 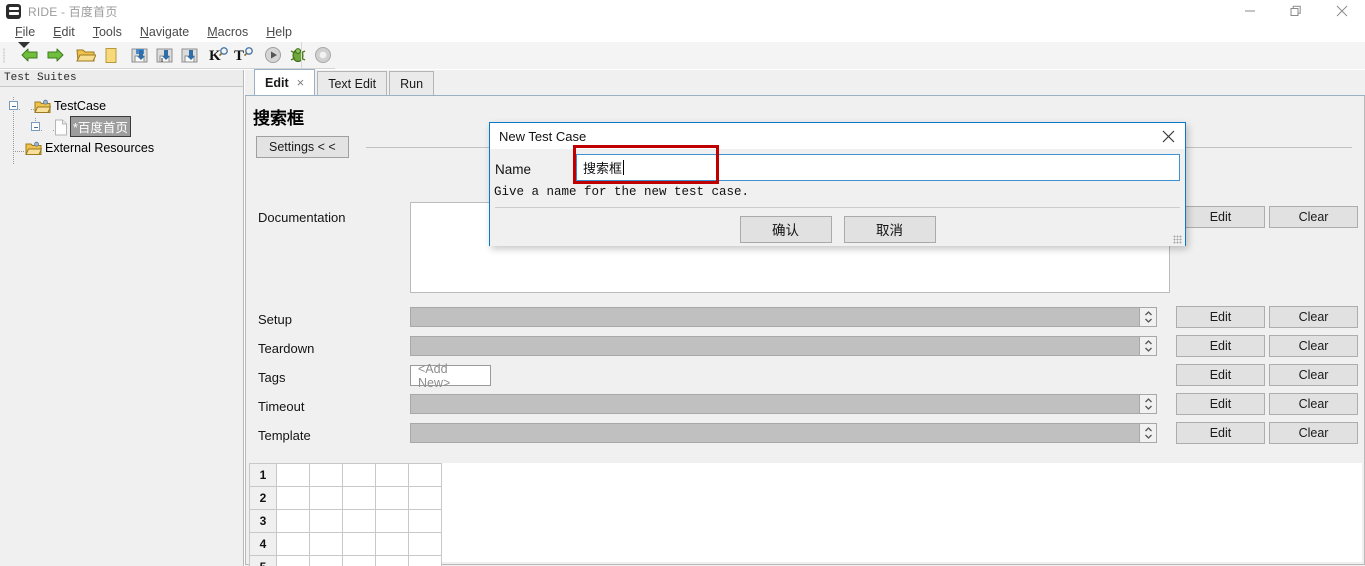 What do you see at coordinates (775, 317) in the screenshot?
I see `setup-field` at bounding box center [775, 317].